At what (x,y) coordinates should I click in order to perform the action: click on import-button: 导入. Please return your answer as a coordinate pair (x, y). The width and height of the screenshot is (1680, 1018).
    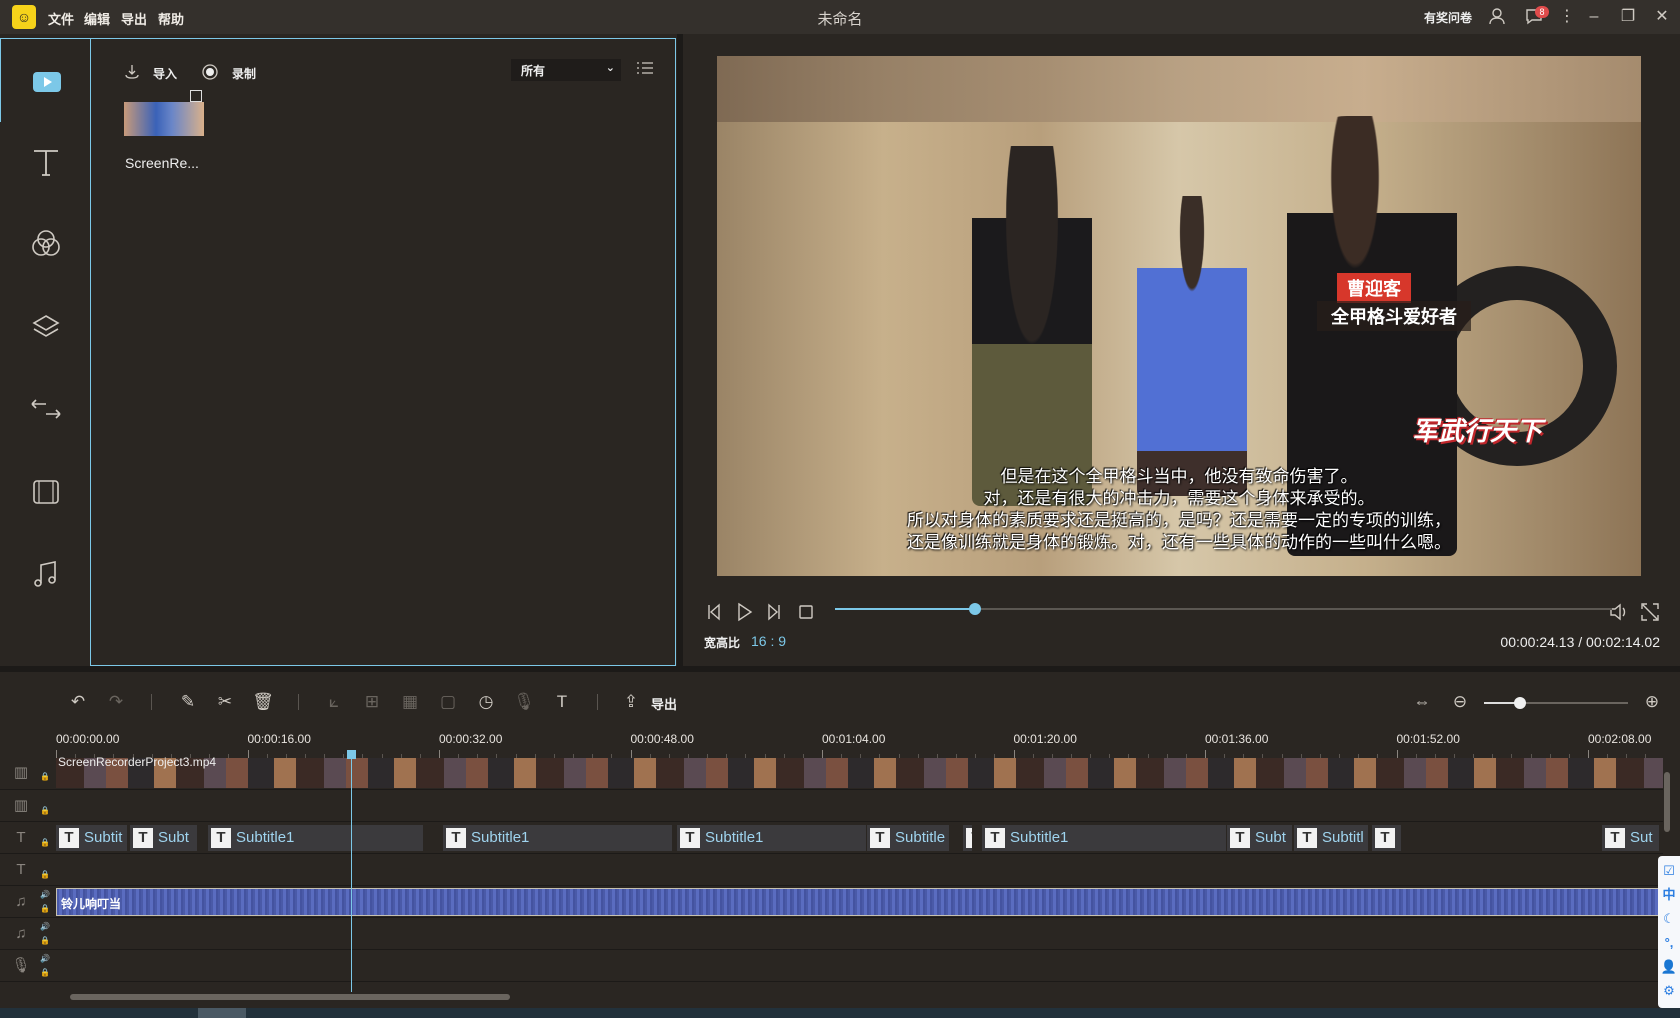
    Looking at the image, I should click on (165, 73).